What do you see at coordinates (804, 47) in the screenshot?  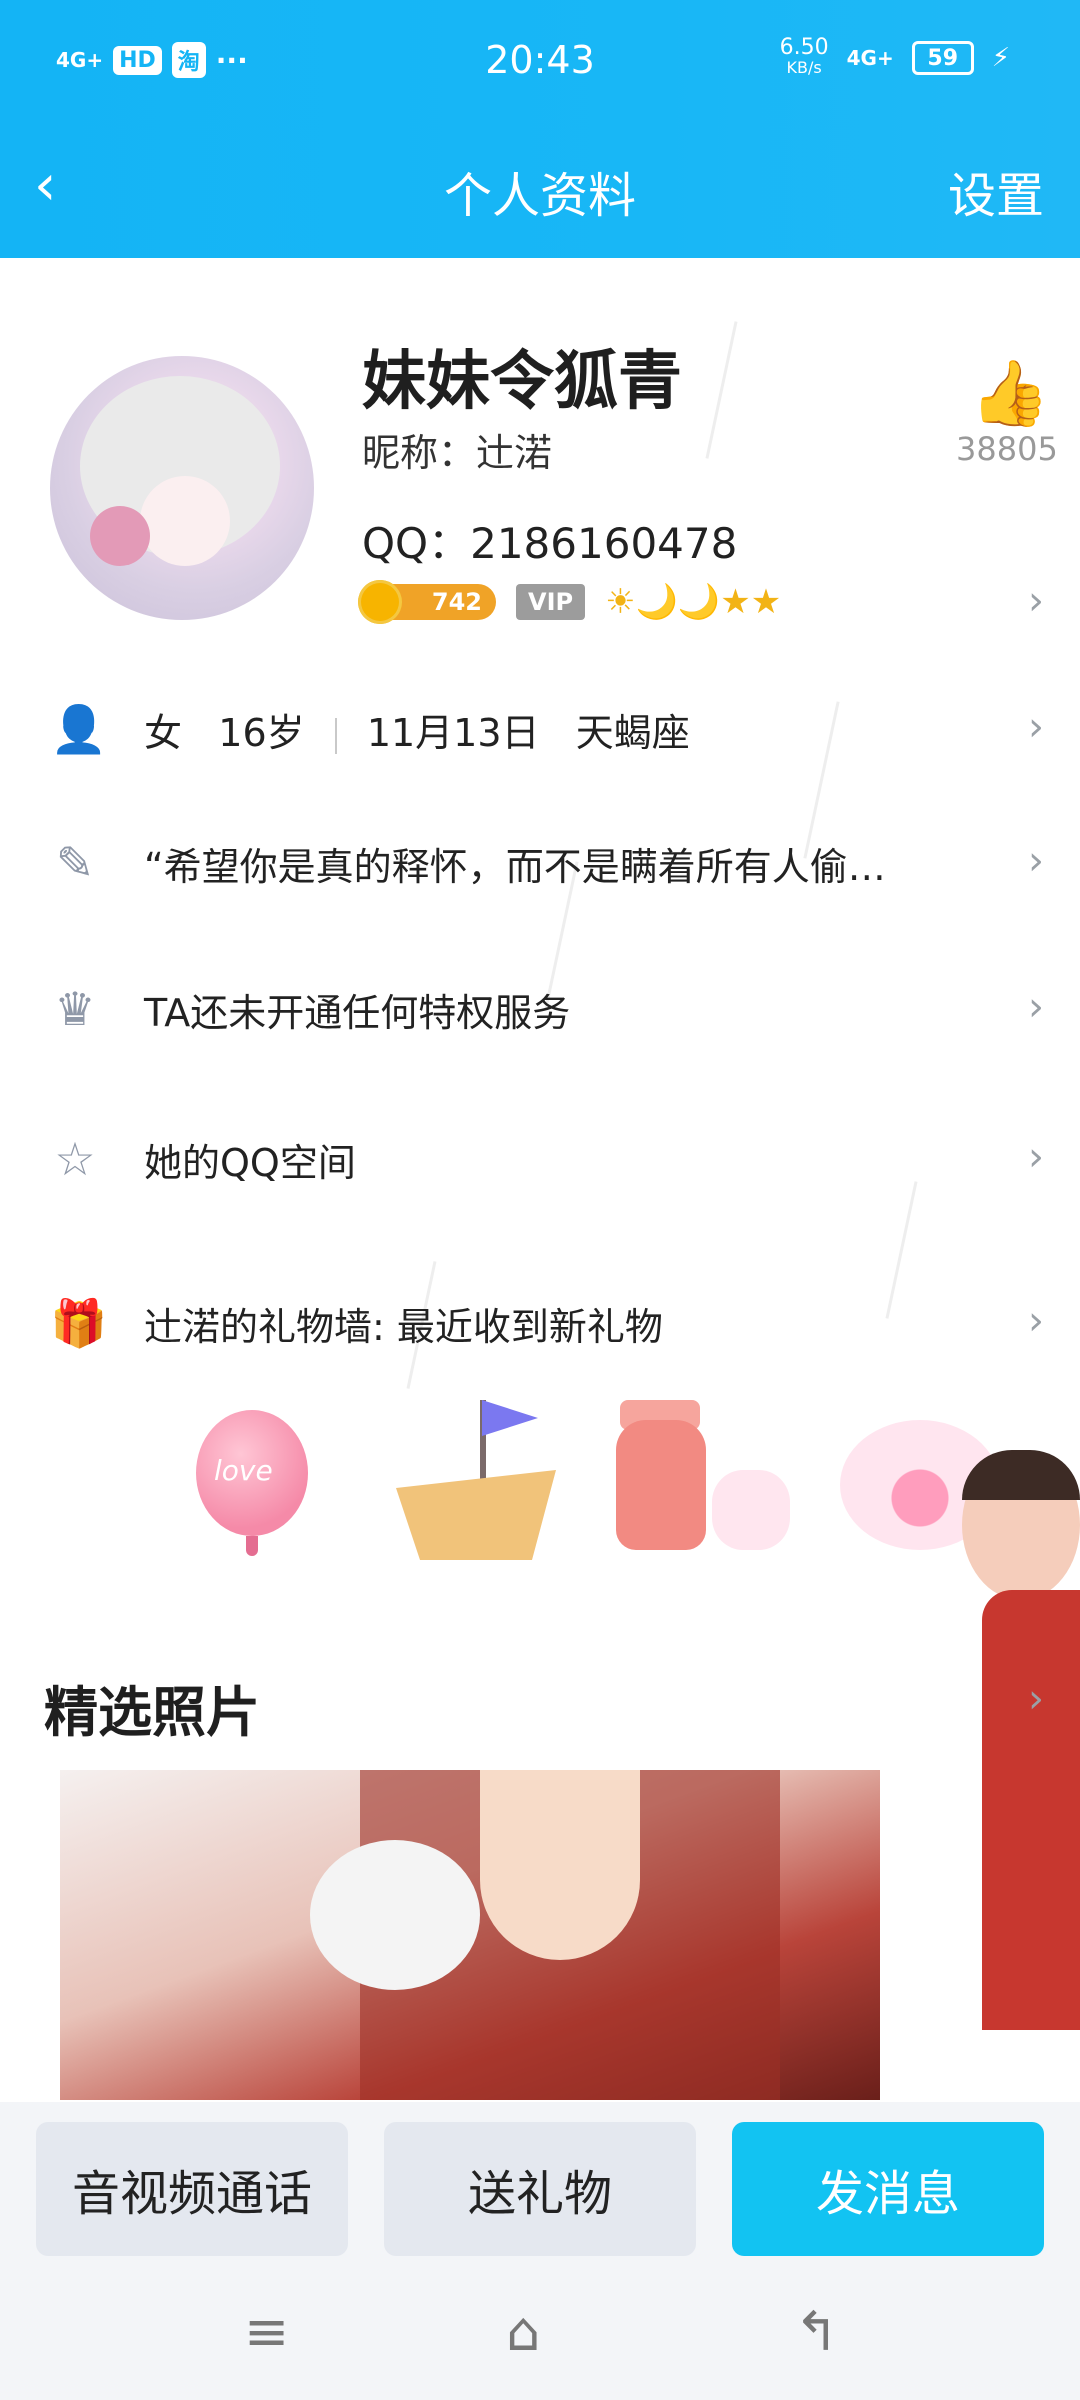 I see `network-speed-value: 6.50` at bounding box center [804, 47].